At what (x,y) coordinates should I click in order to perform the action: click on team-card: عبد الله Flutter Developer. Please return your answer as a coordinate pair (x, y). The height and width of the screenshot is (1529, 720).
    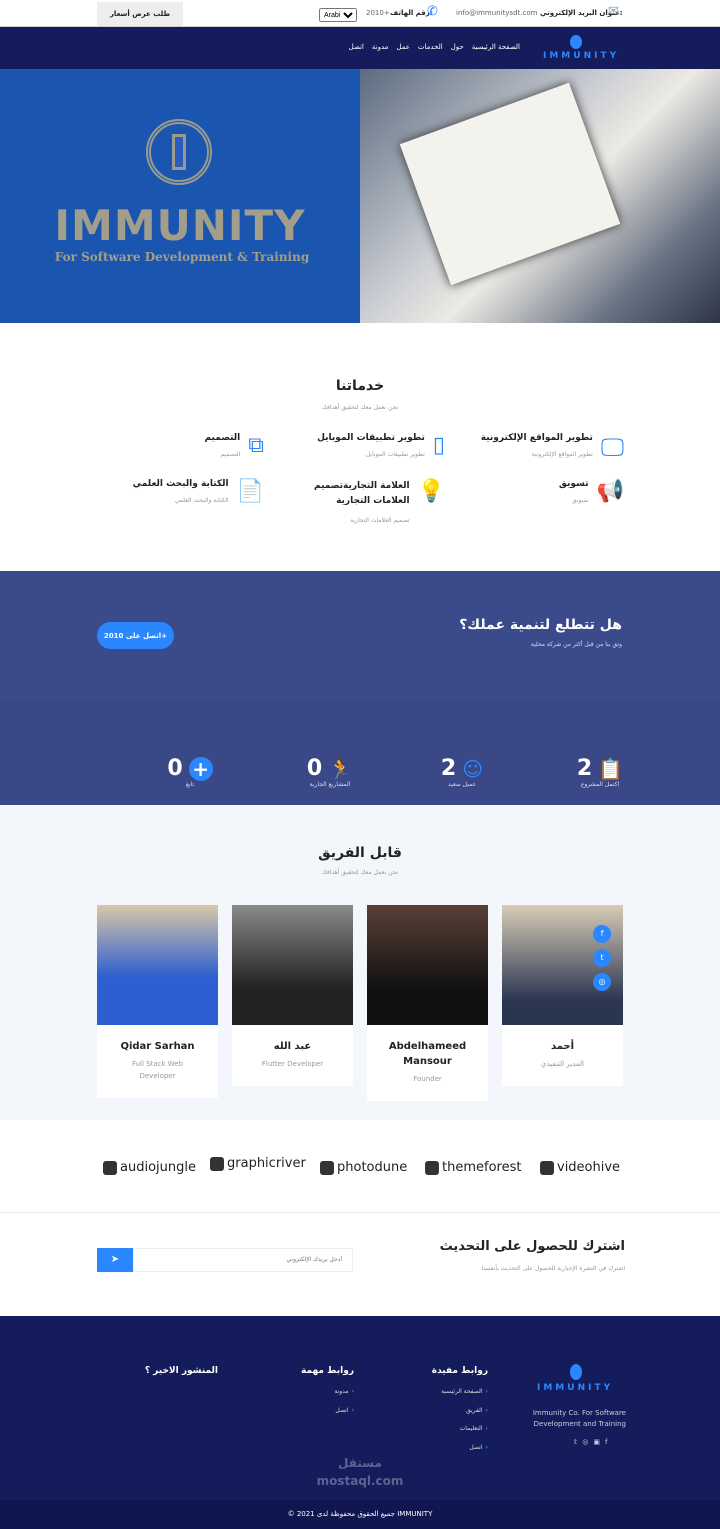
    Looking at the image, I should click on (292, 995).